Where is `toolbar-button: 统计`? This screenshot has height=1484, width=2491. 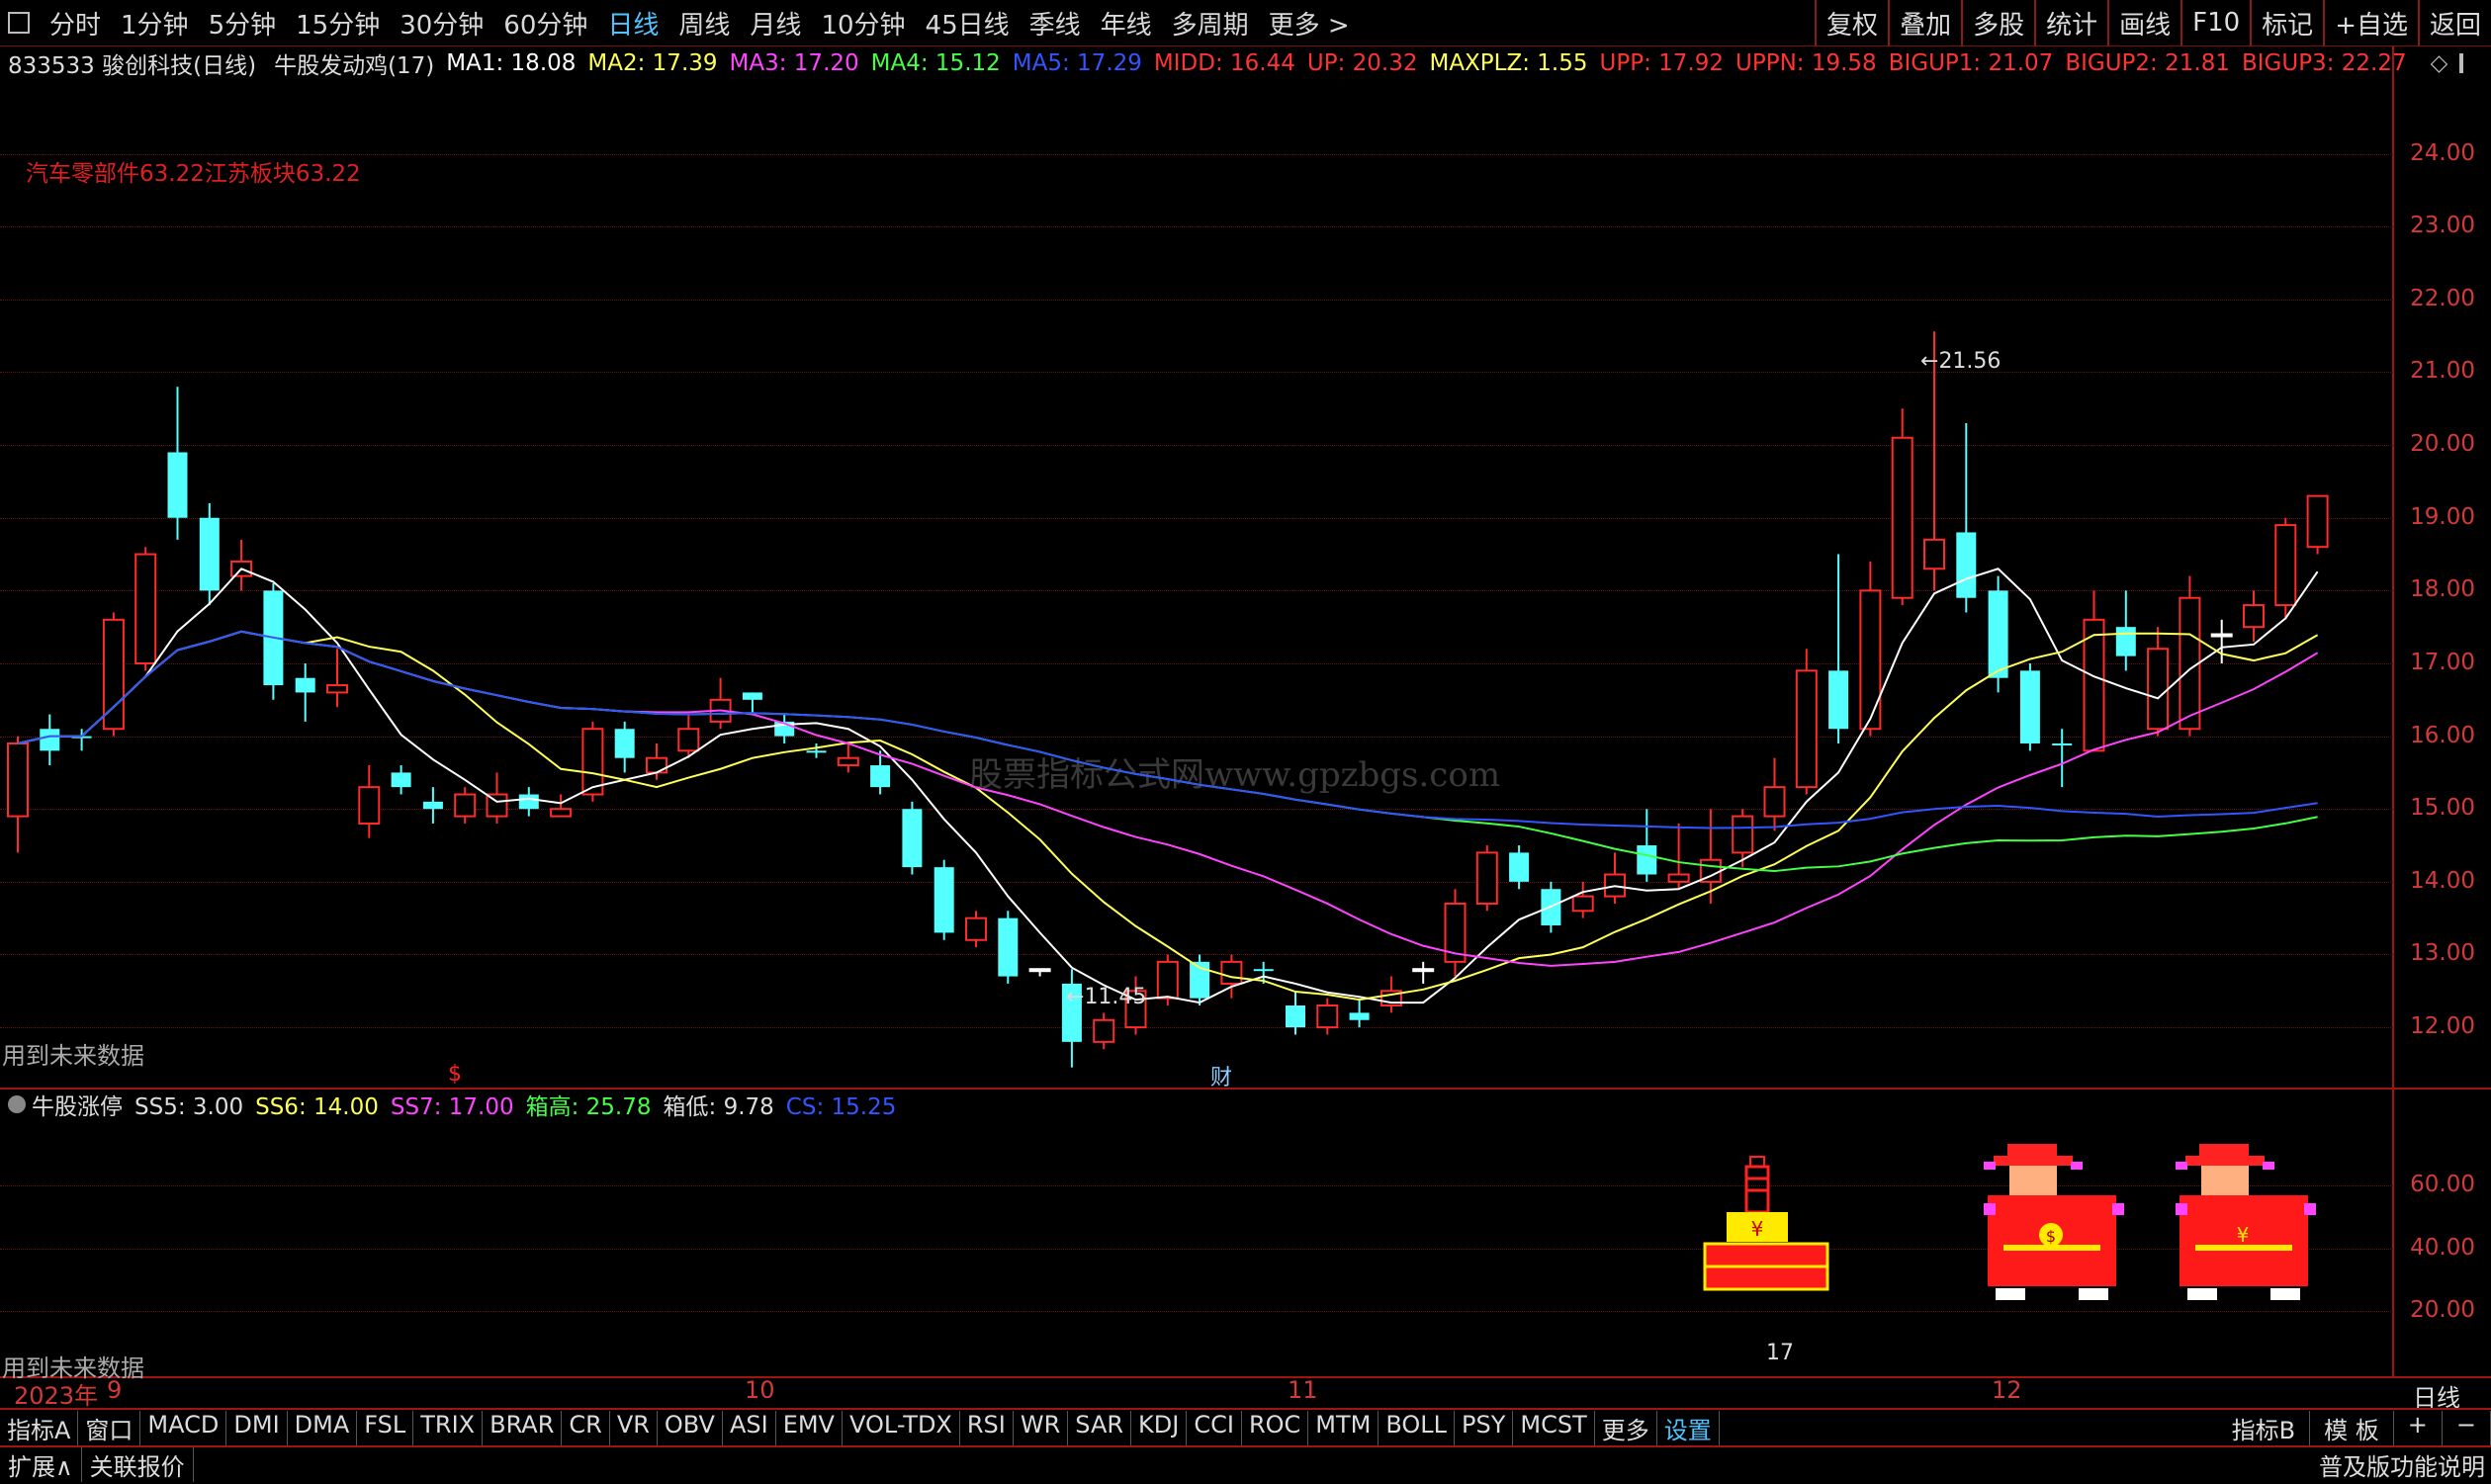 toolbar-button: 统计 is located at coordinates (2070, 22).